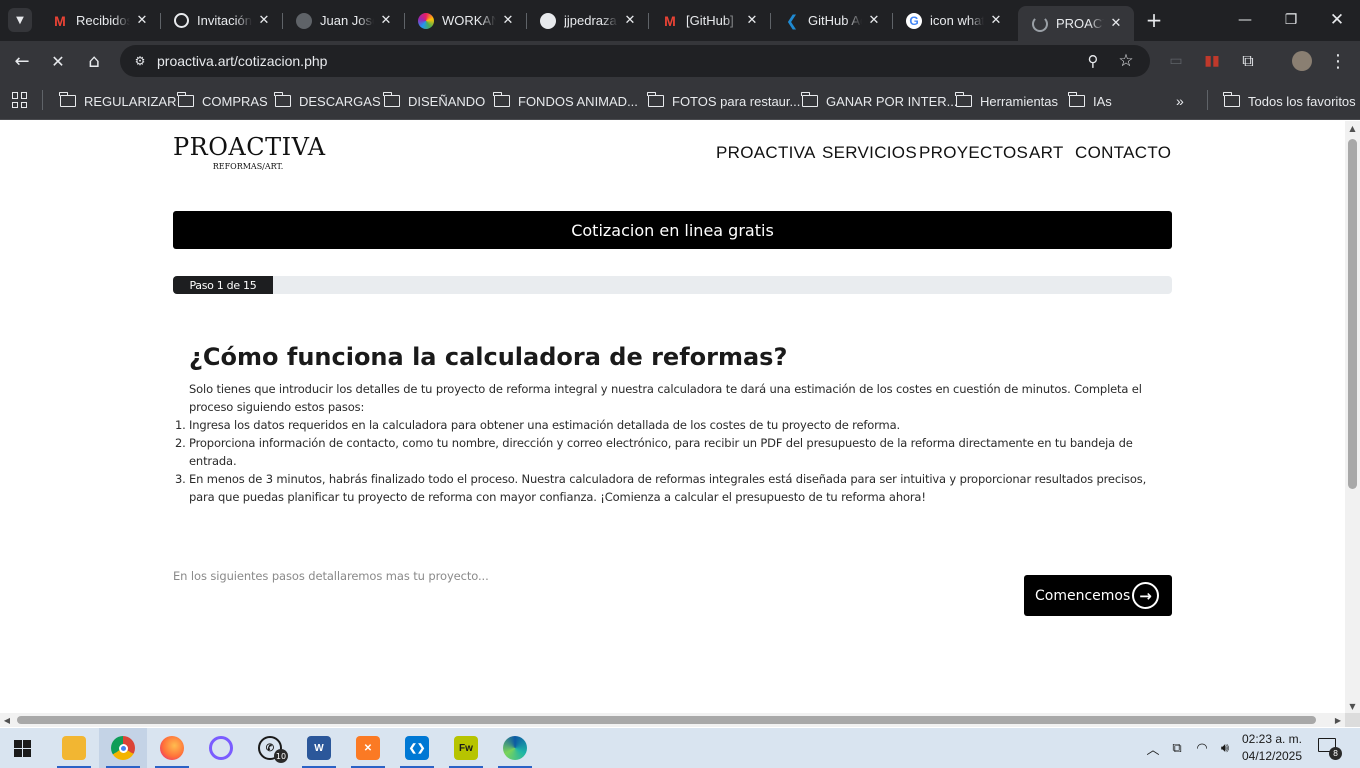 The width and height of the screenshot is (1360, 768). I want to click on tab-title: [GitHub], so click(710, 20).